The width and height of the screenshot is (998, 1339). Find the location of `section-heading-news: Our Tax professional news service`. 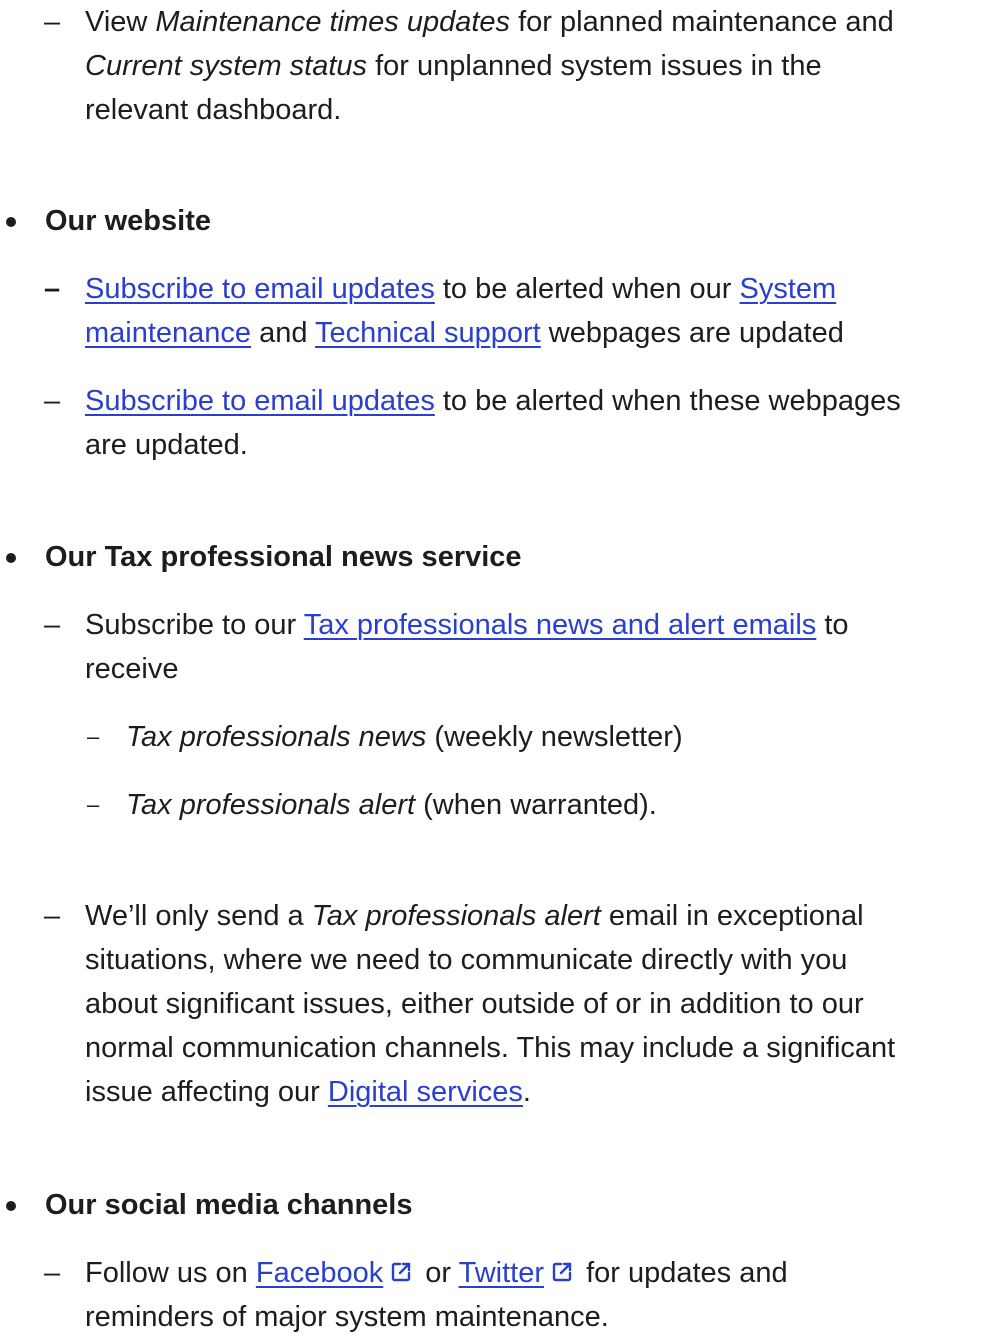

section-heading-news: Our Tax professional news service is located at coordinates (283, 557).